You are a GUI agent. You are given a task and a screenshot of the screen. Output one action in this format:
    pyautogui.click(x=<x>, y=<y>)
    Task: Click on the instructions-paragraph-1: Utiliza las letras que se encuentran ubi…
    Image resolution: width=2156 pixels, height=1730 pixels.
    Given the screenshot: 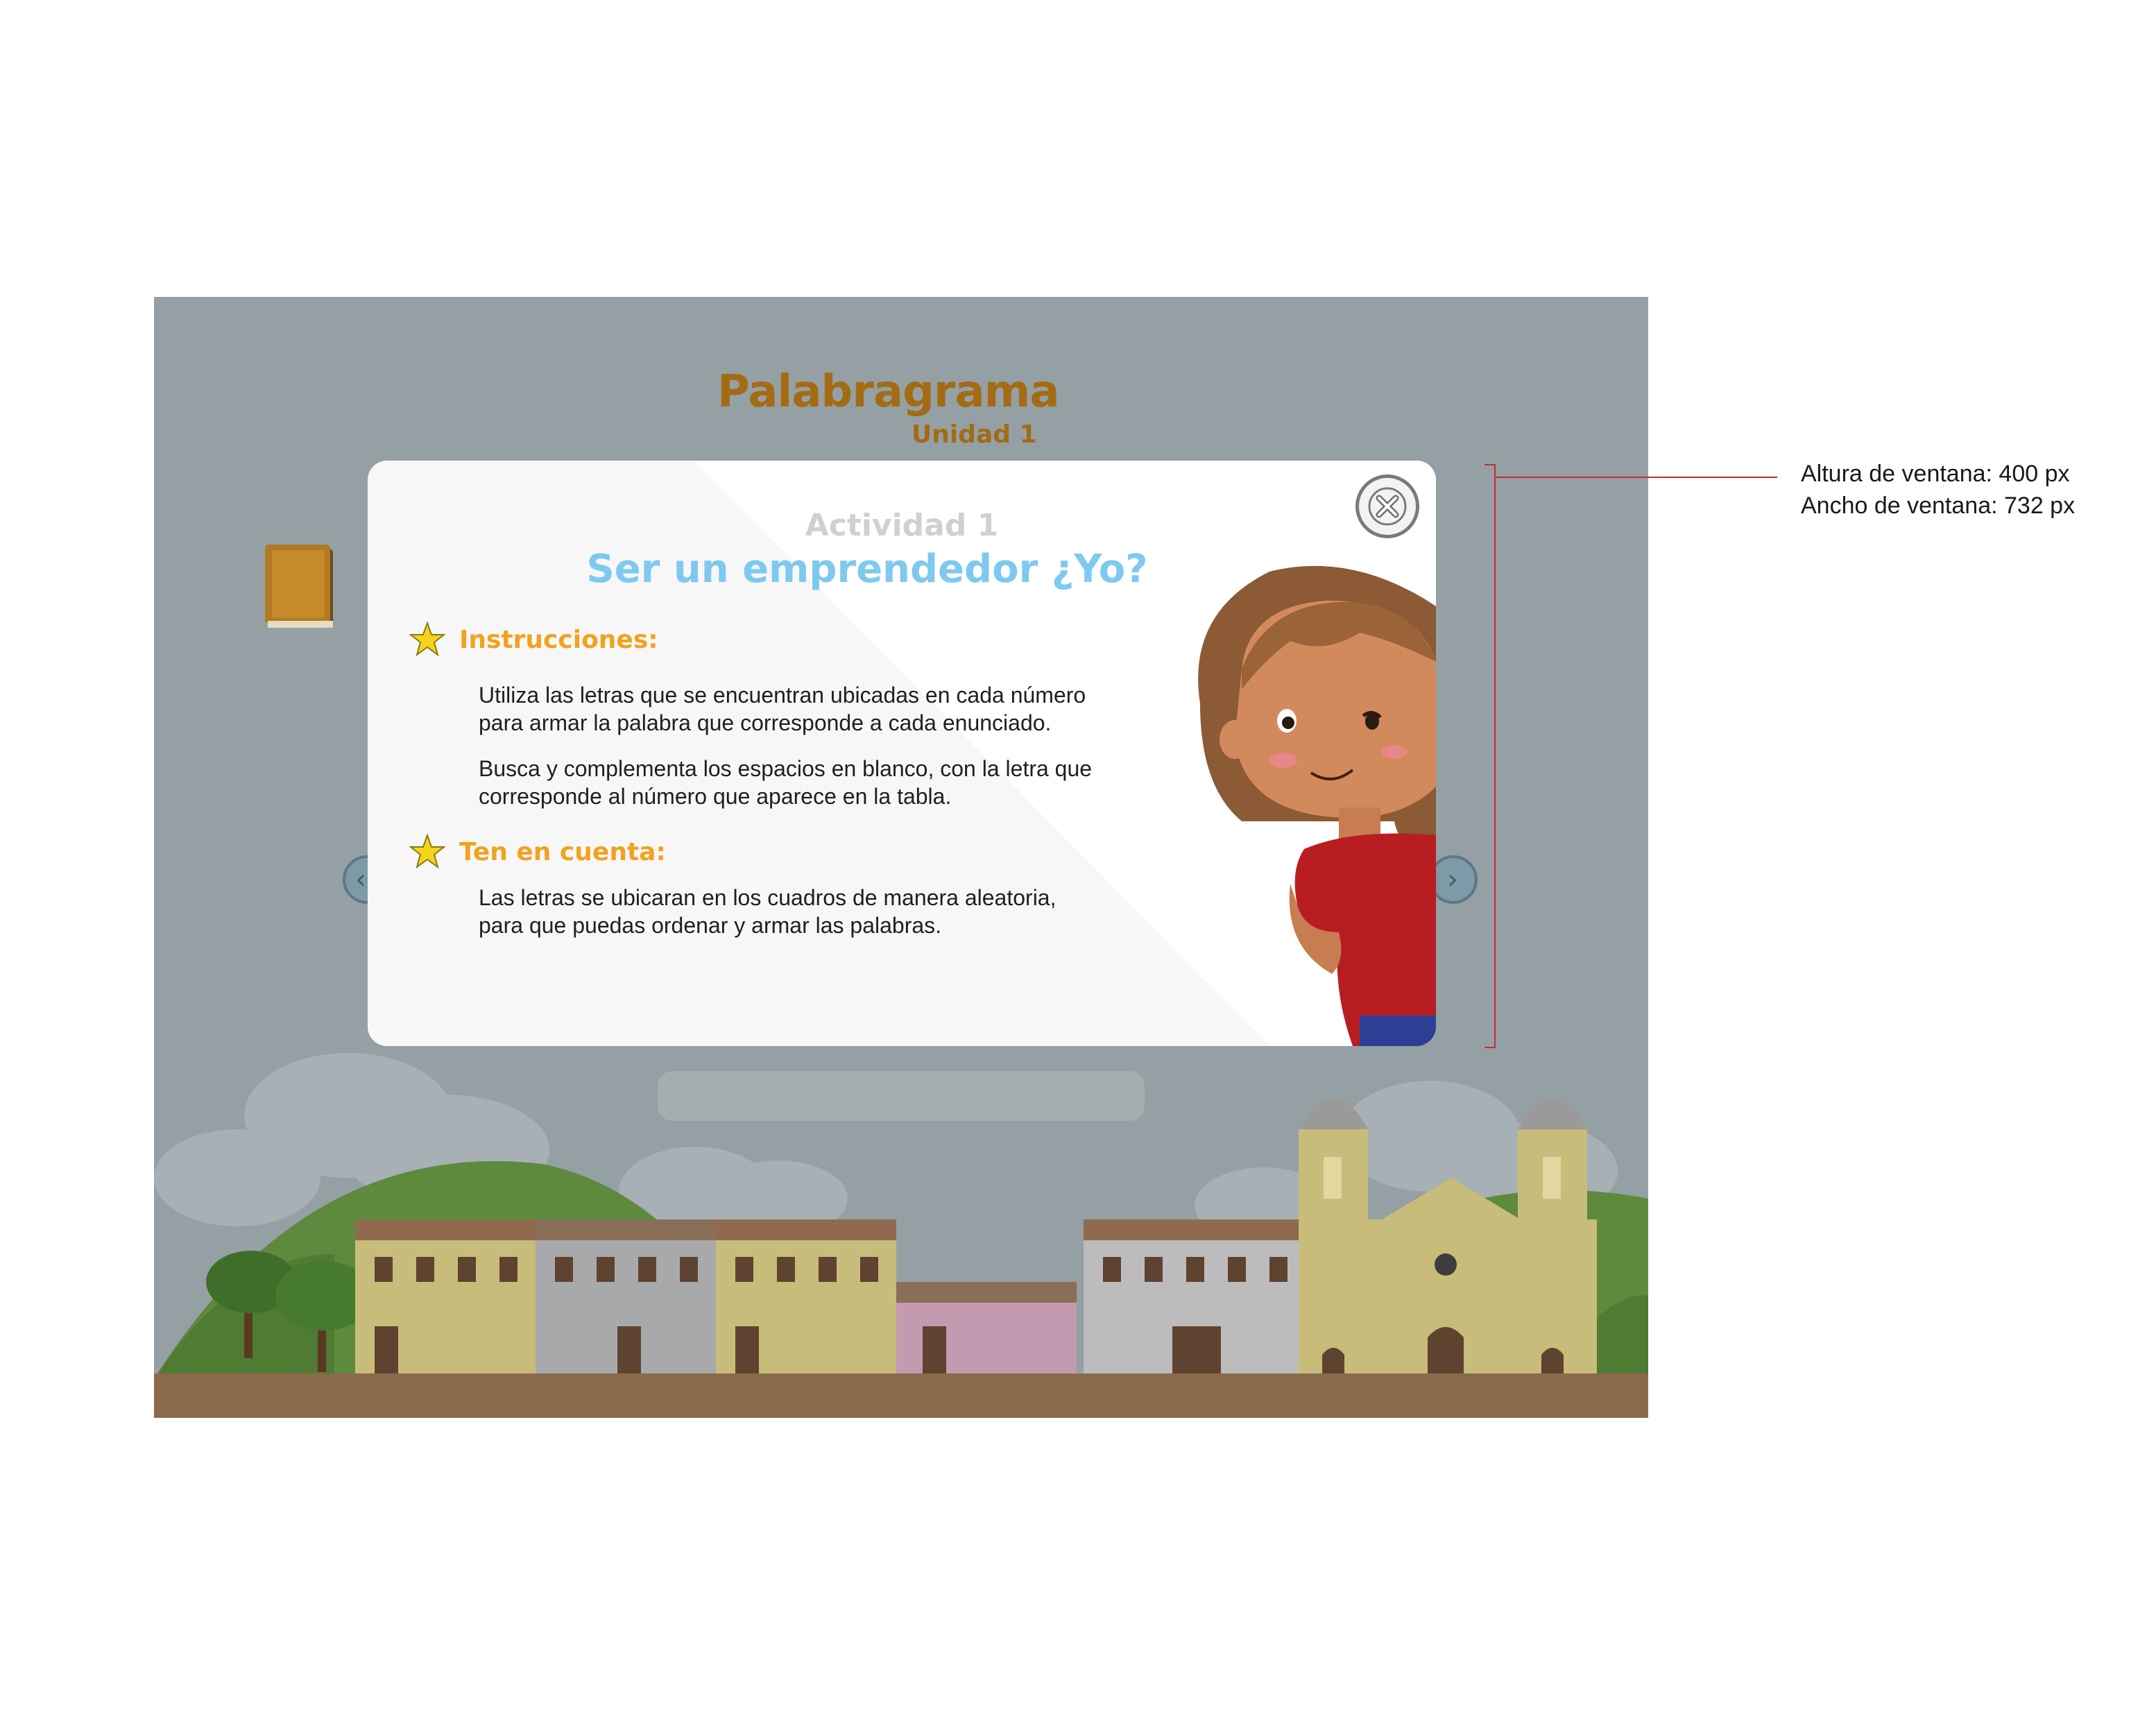 What is the action you would take?
    pyautogui.click(x=839, y=709)
    